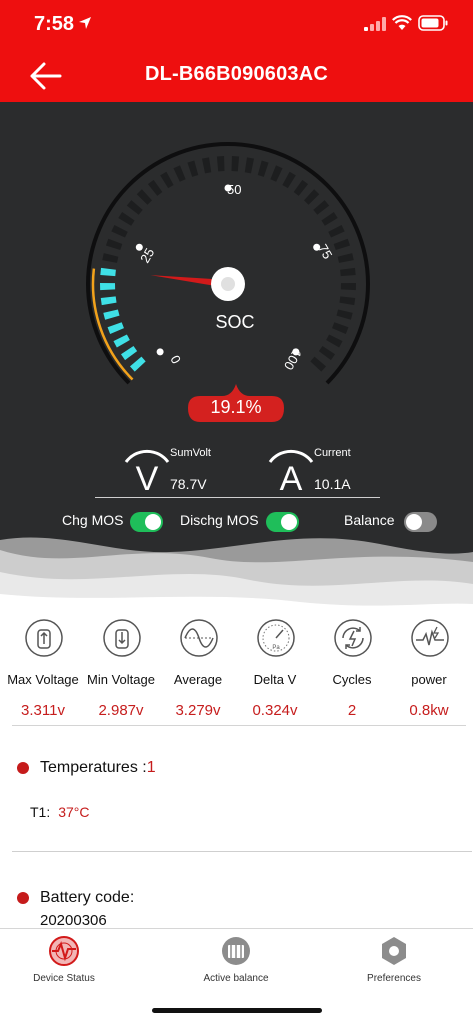  I want to click on delta-gauge-icon: Pa, so click(276, 638).